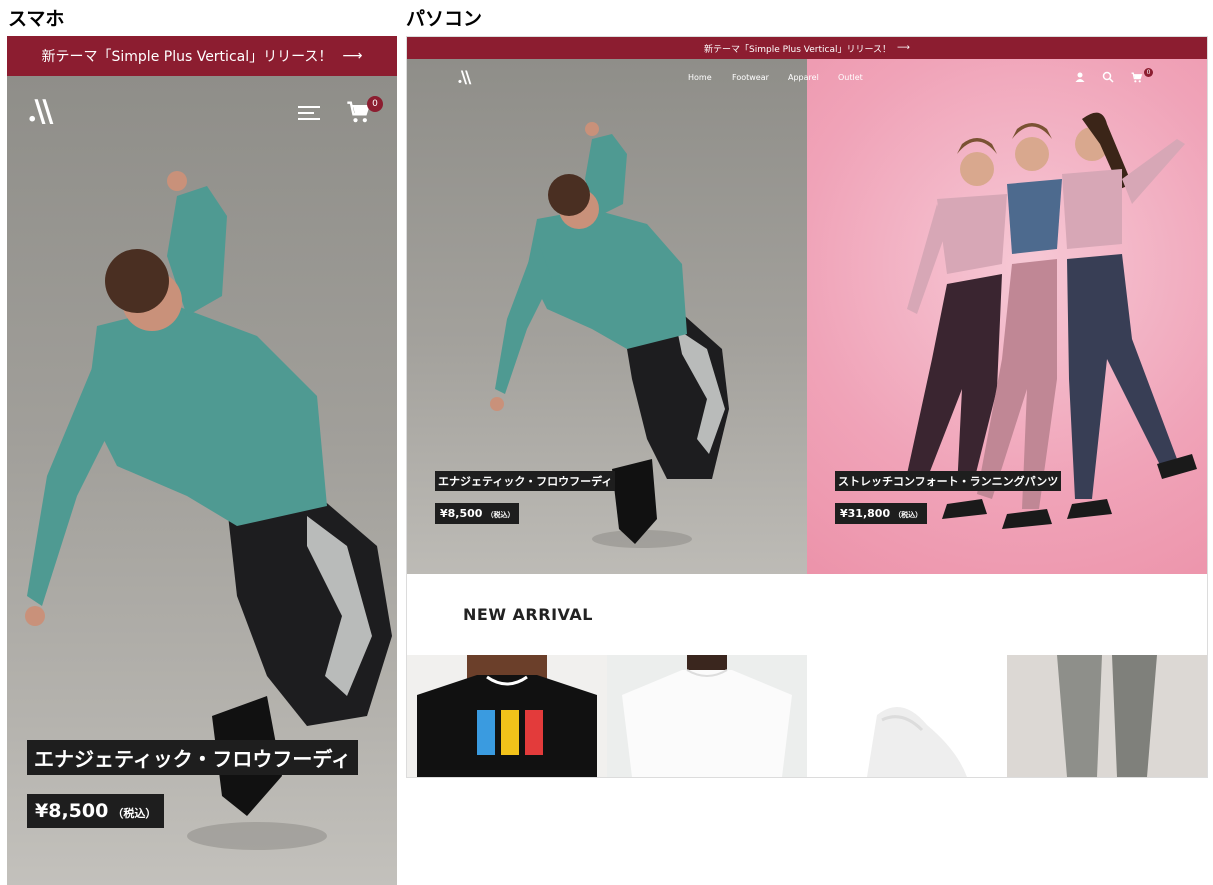  I want to click on pc-heading: パソコン, so click(444, 19).